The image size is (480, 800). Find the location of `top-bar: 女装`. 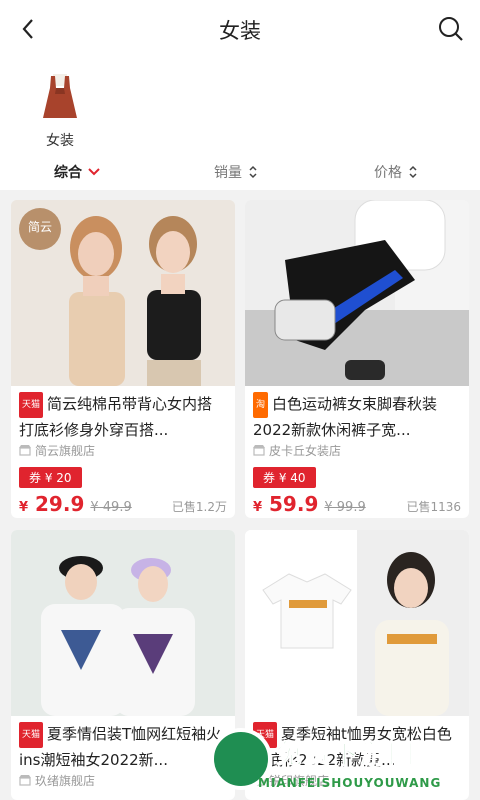

top-bar: 女装 is located at coordinates (240, 29).